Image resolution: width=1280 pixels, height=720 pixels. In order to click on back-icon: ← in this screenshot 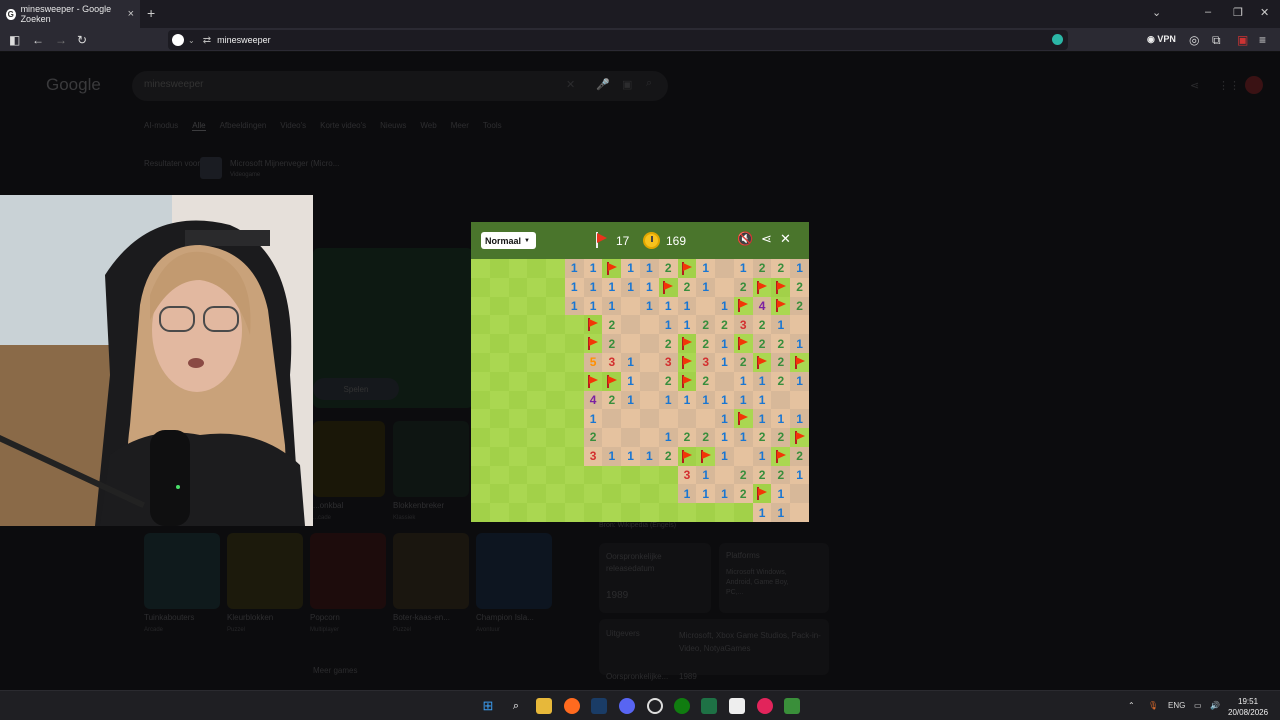, I will do `click(38, 40)`.